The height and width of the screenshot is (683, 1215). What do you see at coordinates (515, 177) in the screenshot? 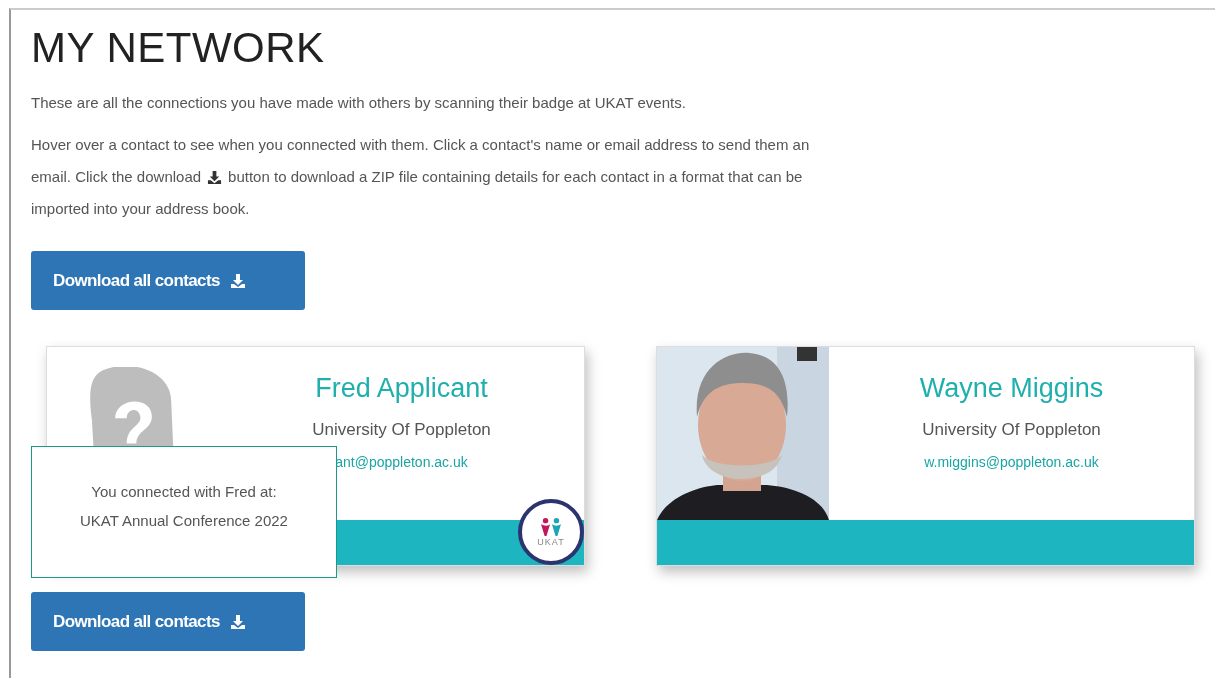
I see `instructions-text: button to download a ZIP file containing details for each contact in a format that can be` at bounding box center [515, 177].